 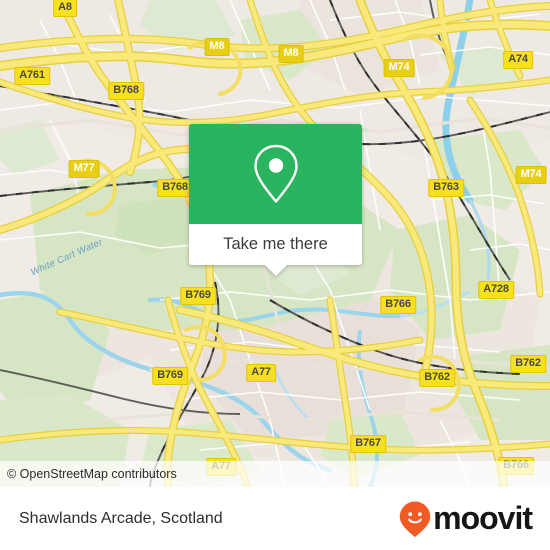 I want to click on moovit-brand: moovit, so click(x=465, y=519).